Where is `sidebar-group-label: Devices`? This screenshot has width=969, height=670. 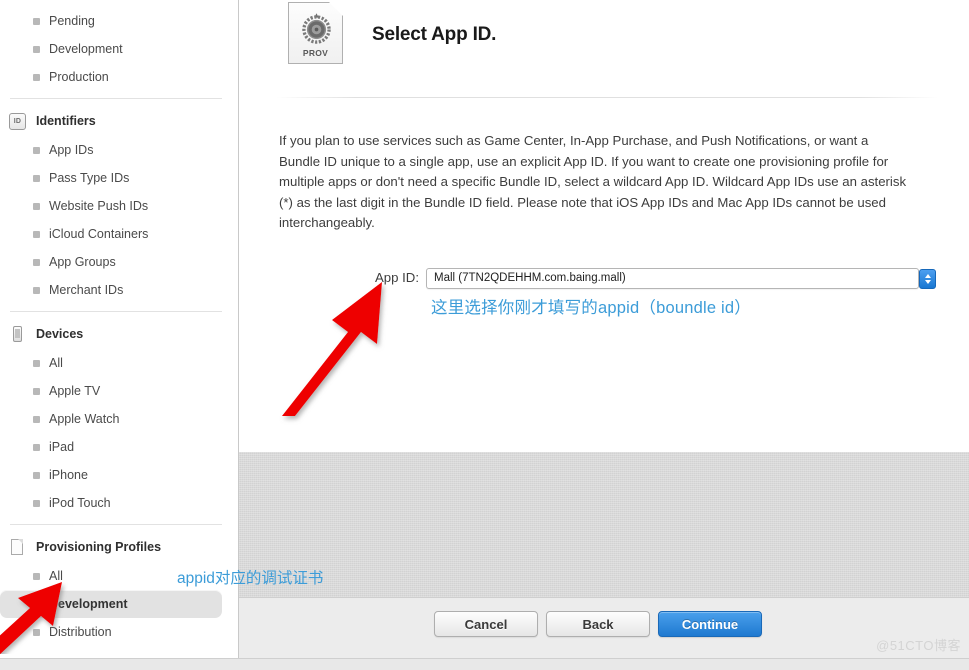
sidebar-group-label: Devices is located at coordinates (60, 334).